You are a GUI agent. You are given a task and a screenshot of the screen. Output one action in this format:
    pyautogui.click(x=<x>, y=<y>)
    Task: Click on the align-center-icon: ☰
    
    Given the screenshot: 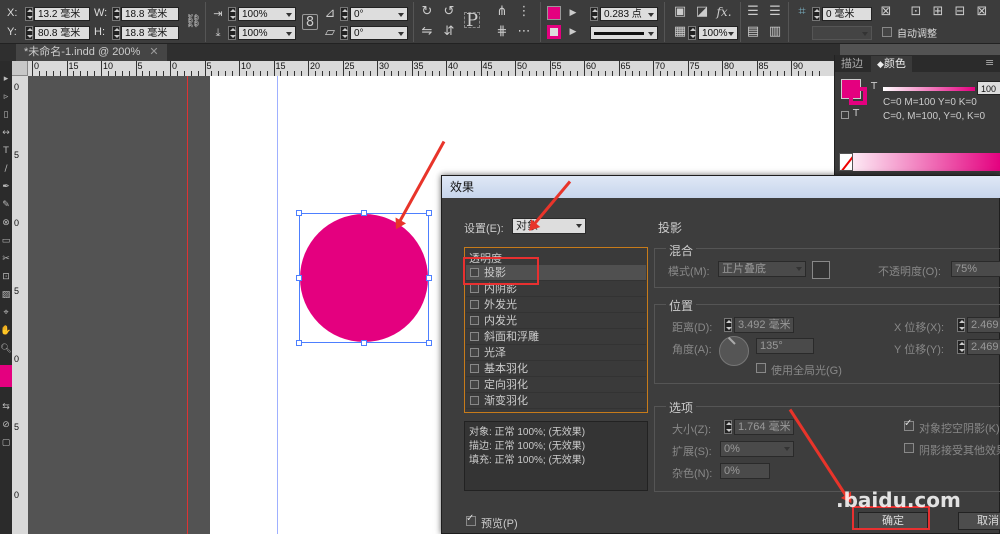 What is the action you would take?
    pyautogui.click(x=775, y=12)
    